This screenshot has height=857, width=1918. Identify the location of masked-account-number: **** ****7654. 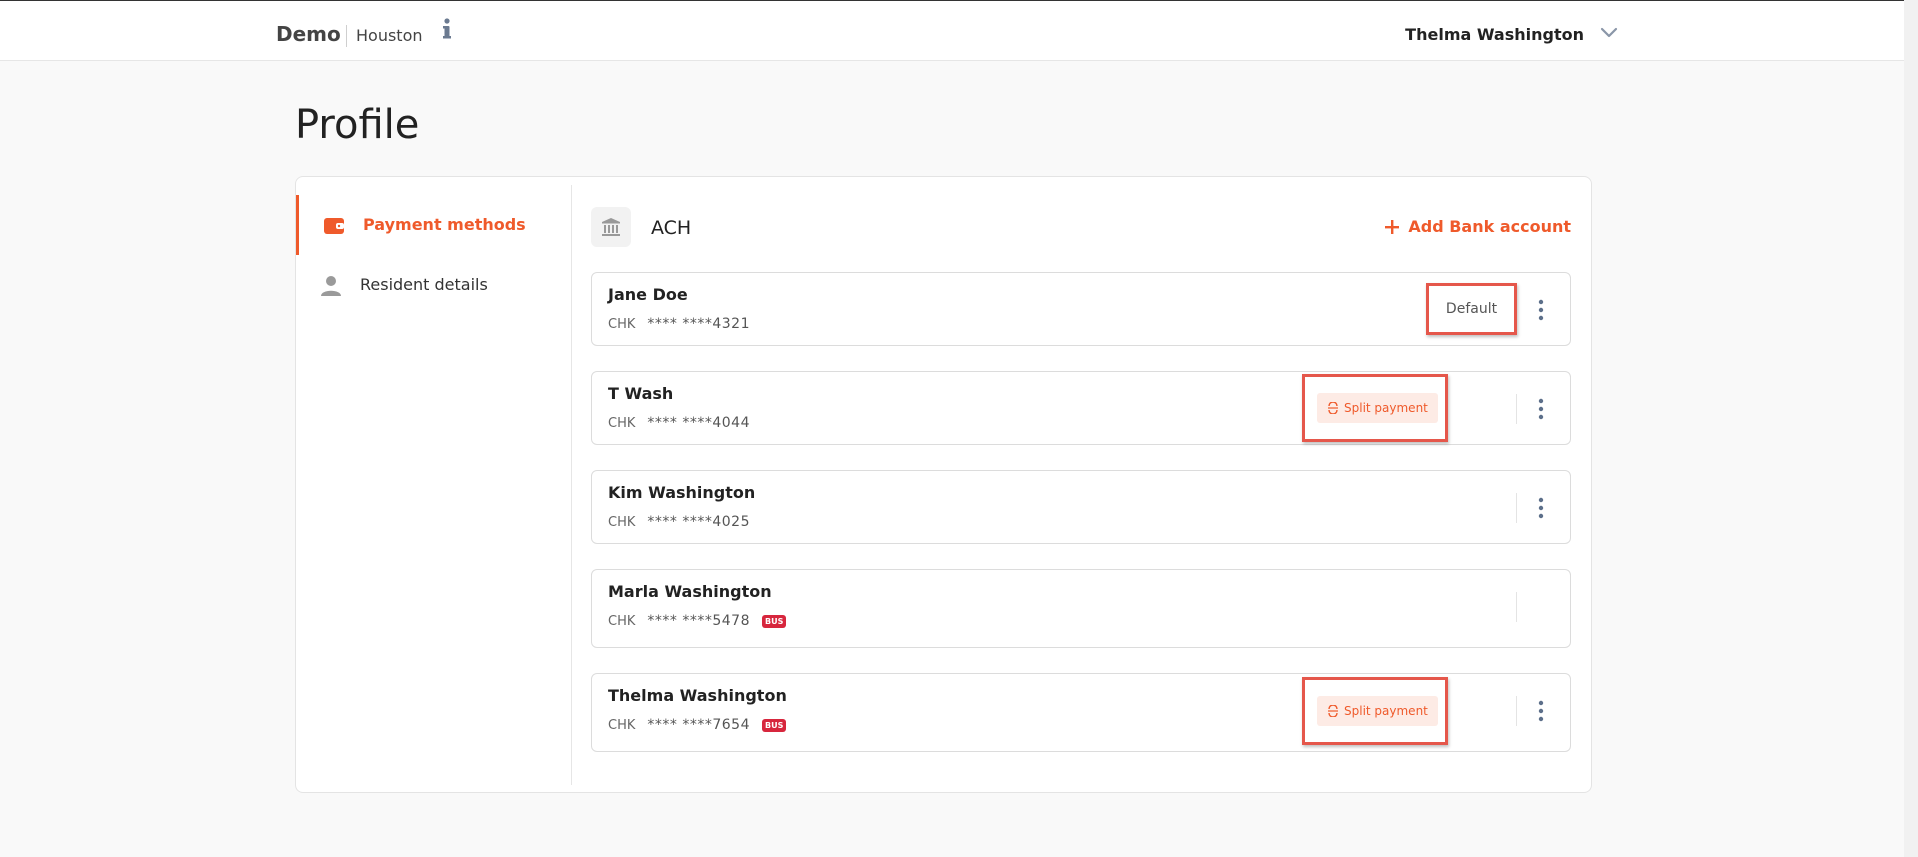
(698, 725).